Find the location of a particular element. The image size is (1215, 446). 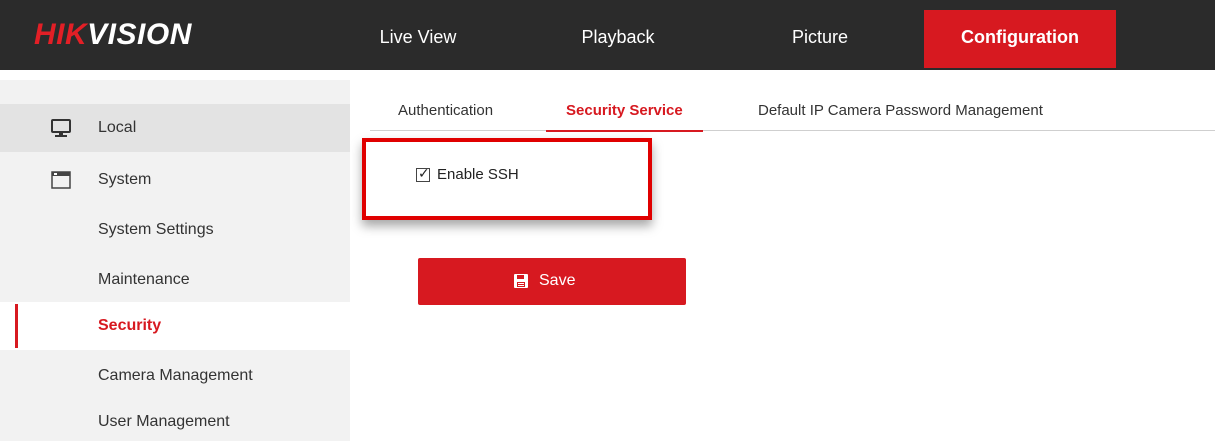

sidebar-item-system: System is located at coordinates (175, 180).